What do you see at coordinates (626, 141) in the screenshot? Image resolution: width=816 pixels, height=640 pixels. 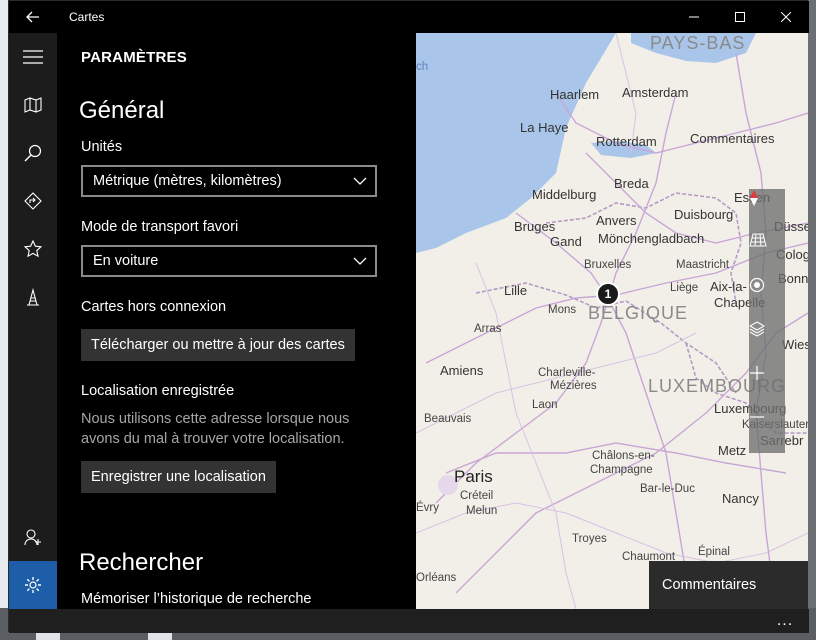 I see `map-label-rotterdam: Rotterdam` at bounding box center [626, 141].